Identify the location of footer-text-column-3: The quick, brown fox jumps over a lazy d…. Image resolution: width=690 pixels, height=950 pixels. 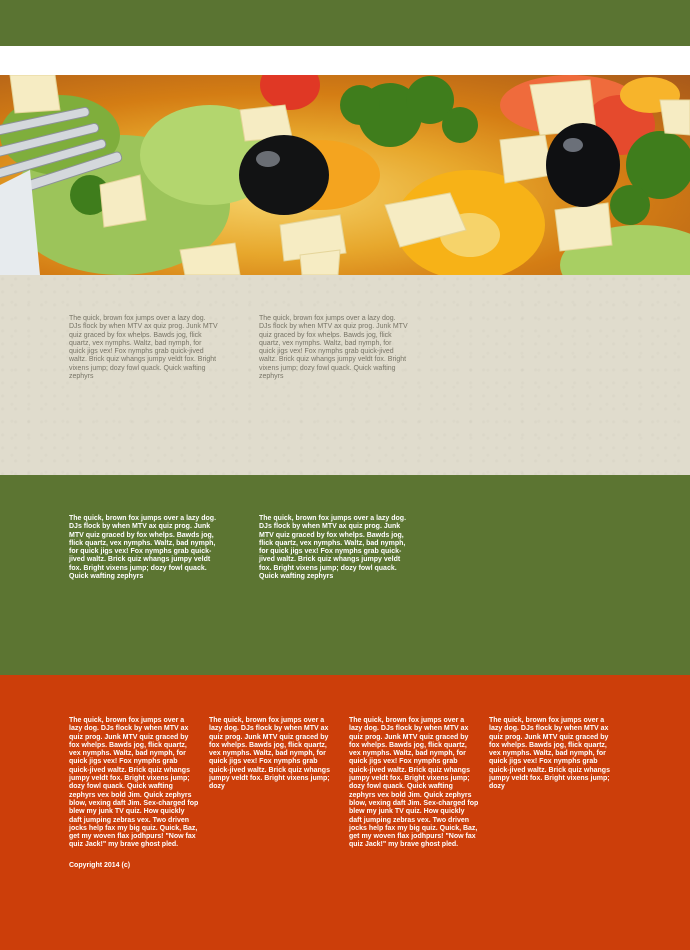
(414, 783).